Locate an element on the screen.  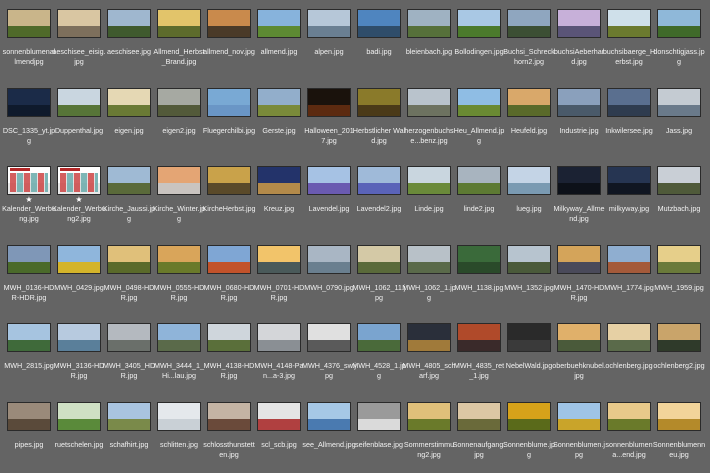
file-name-label: MWH_3444_1_Hi...lau.jpg is located at coordinates (179, 370).